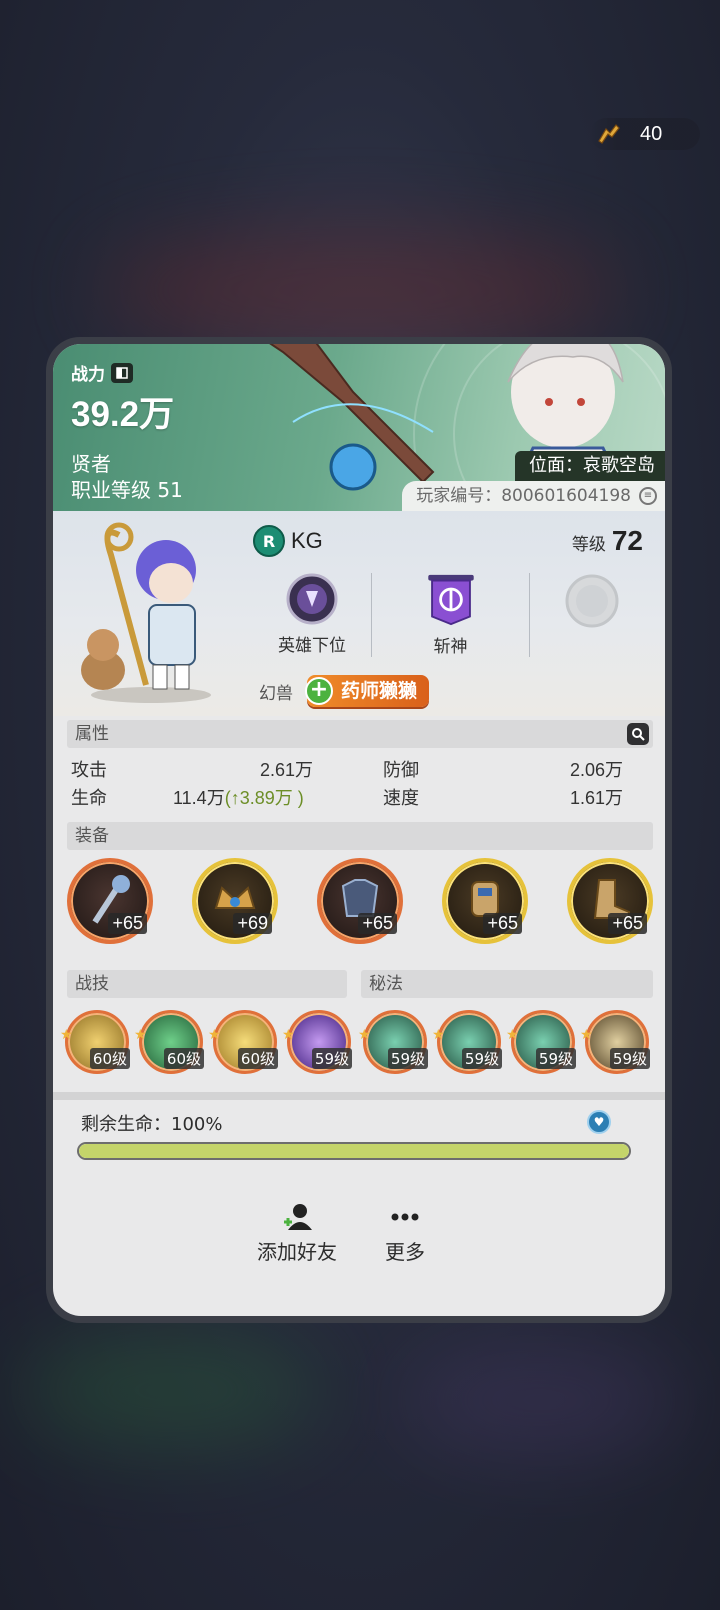  What do you see at coordinates (235, 901) in the screenshot?
I see `equipment-slot: +69` at bounding box center [235, 901].